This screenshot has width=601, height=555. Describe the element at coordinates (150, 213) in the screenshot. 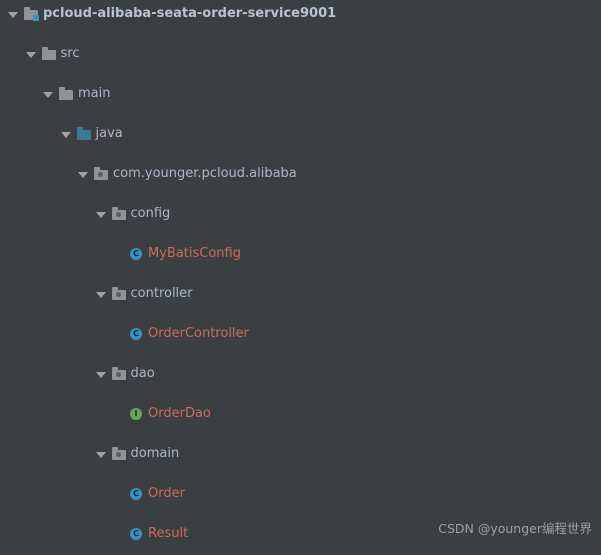

I see `tree-row-label: config` at that location.